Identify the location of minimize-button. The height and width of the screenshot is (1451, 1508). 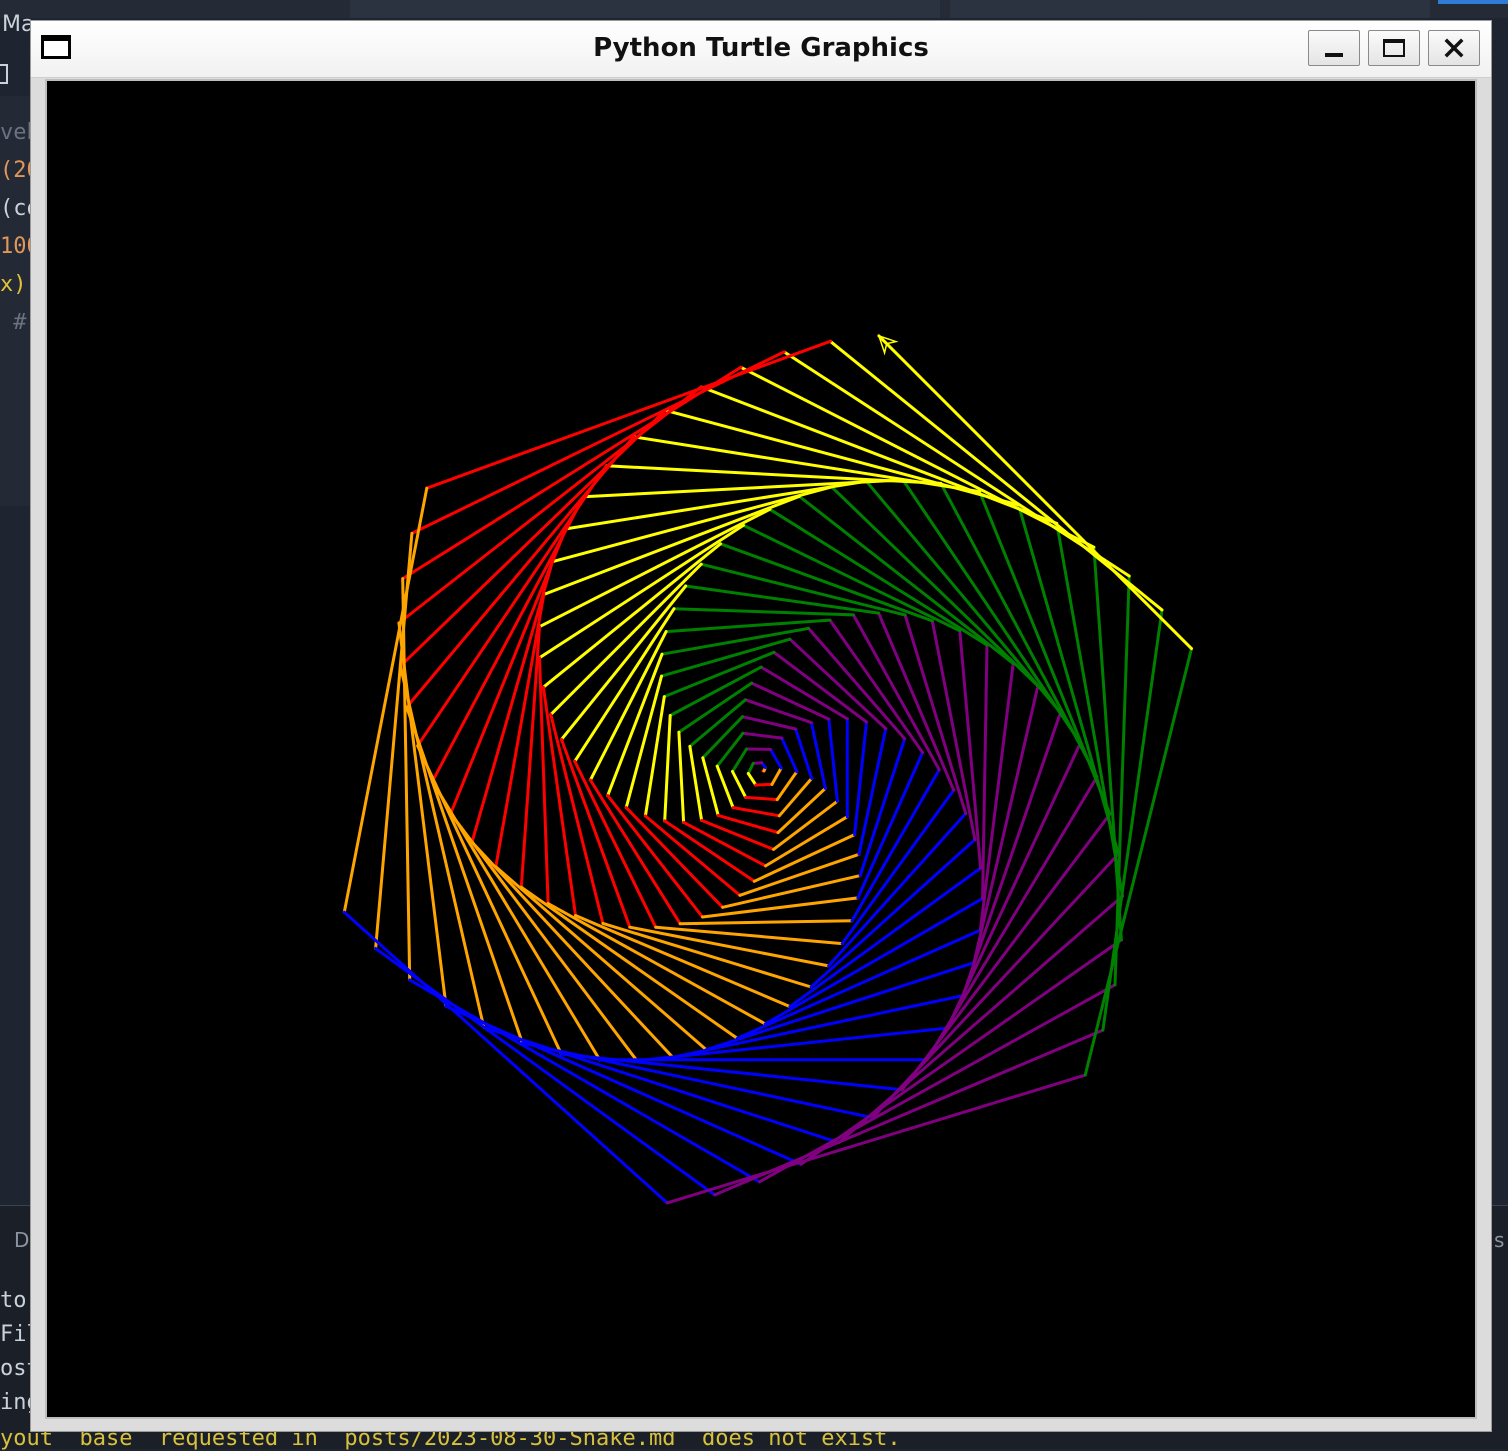
(1334, 48).